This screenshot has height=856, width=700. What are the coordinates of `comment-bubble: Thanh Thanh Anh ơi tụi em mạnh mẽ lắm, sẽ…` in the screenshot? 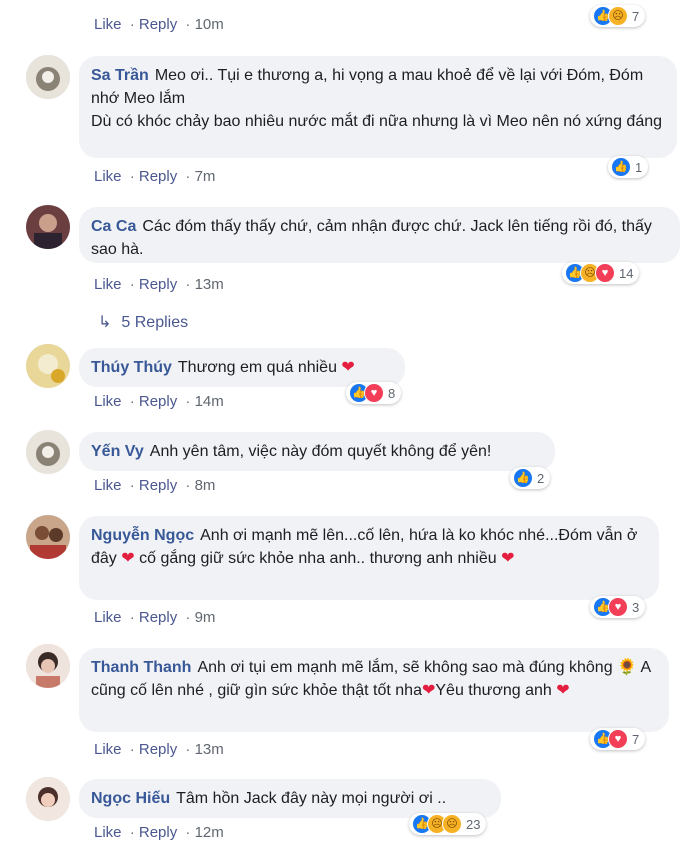 It's located at (374, 690).